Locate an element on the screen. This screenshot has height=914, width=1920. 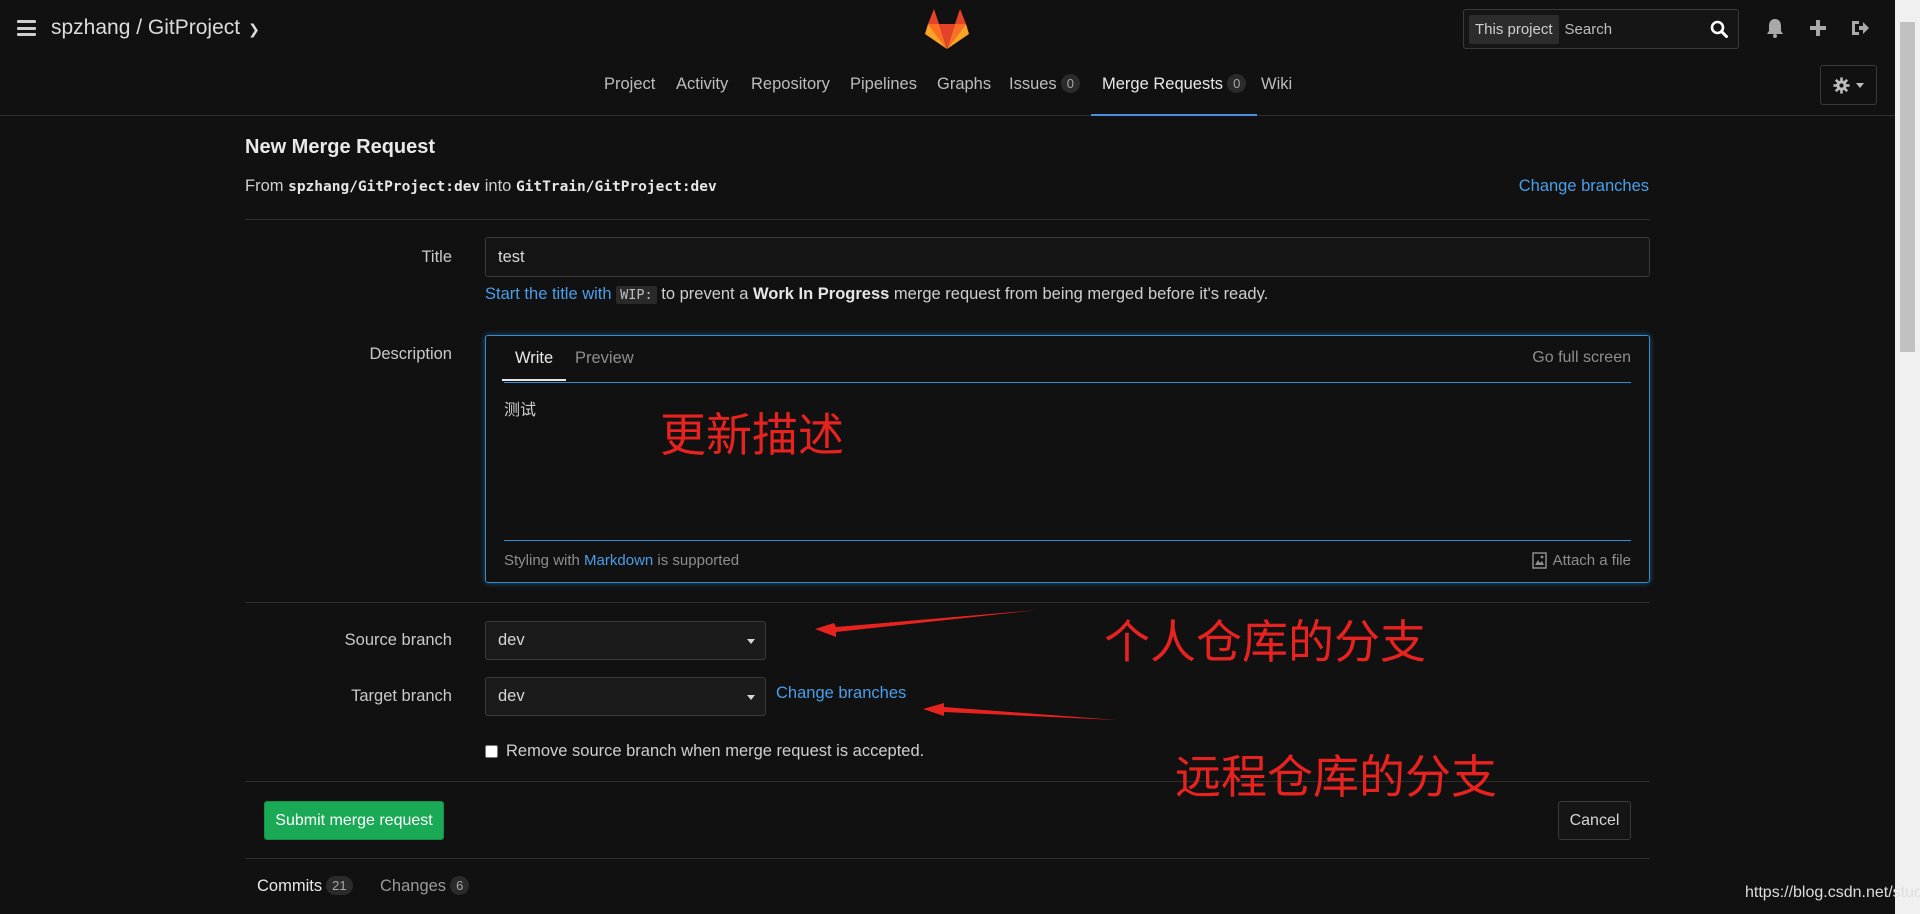
arrow-to-source-branch is located at coordinates (926, 623).